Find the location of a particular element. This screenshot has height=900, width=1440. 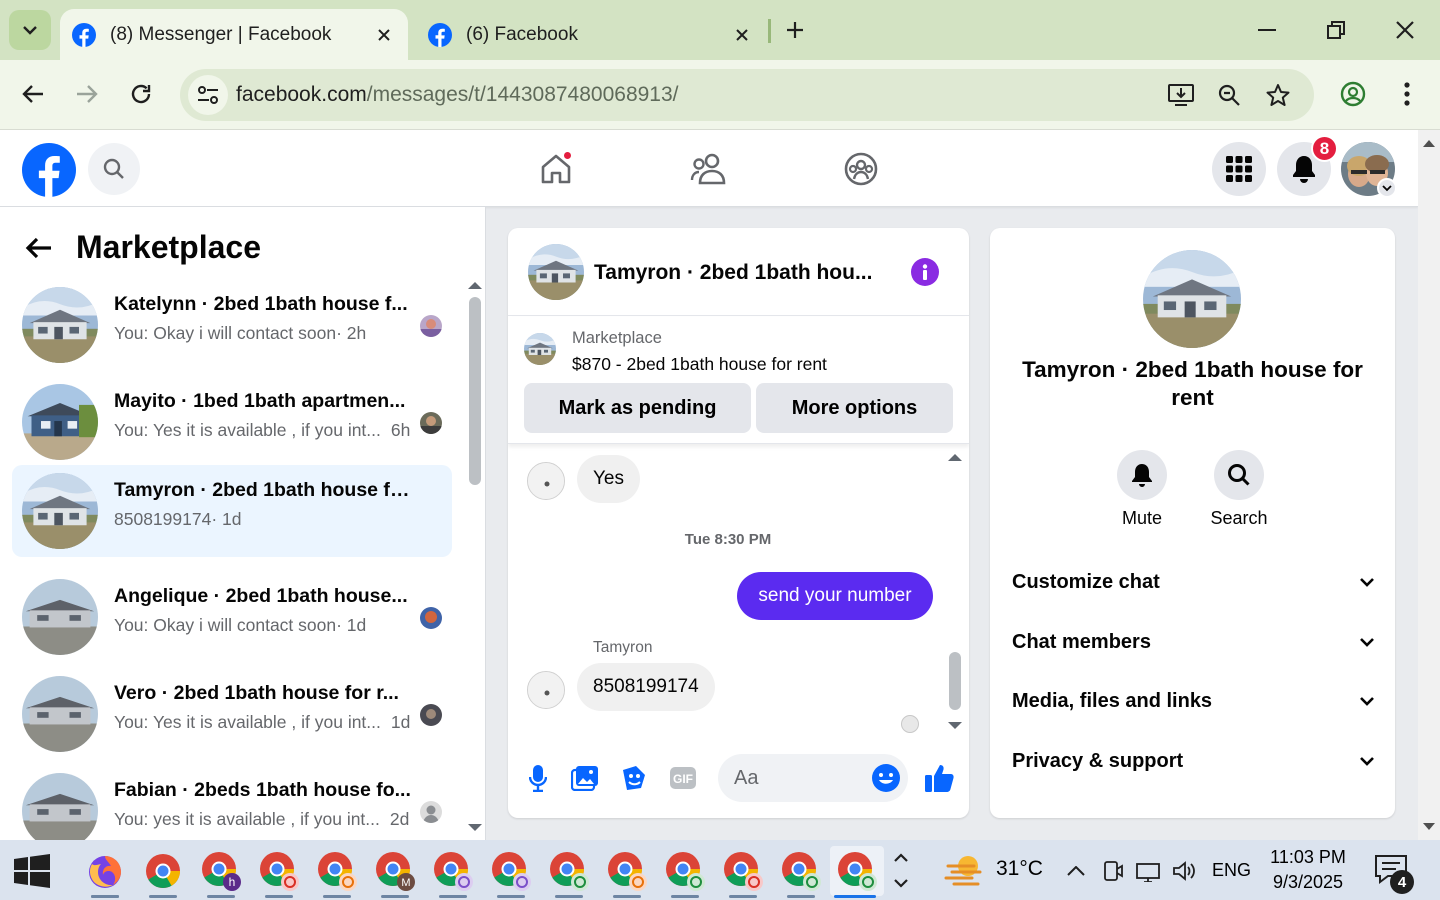

facebook-search-button is located at coordinates (114, 169).